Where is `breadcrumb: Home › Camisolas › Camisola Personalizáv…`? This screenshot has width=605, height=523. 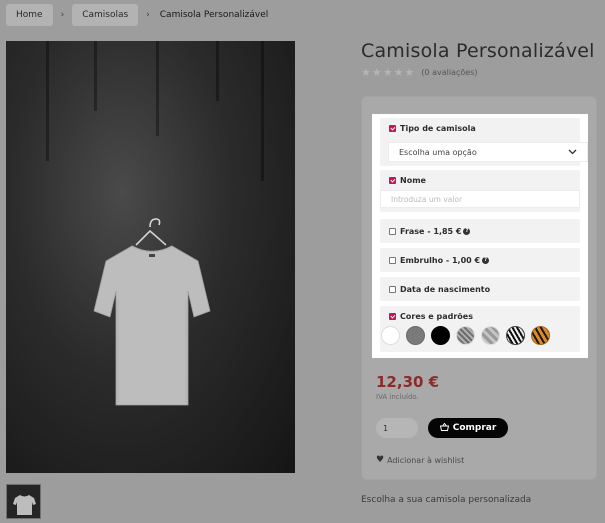 breadcrumb: Home › Camisolas › Camisola Personalizáv… is located at coordinates (142, 15).